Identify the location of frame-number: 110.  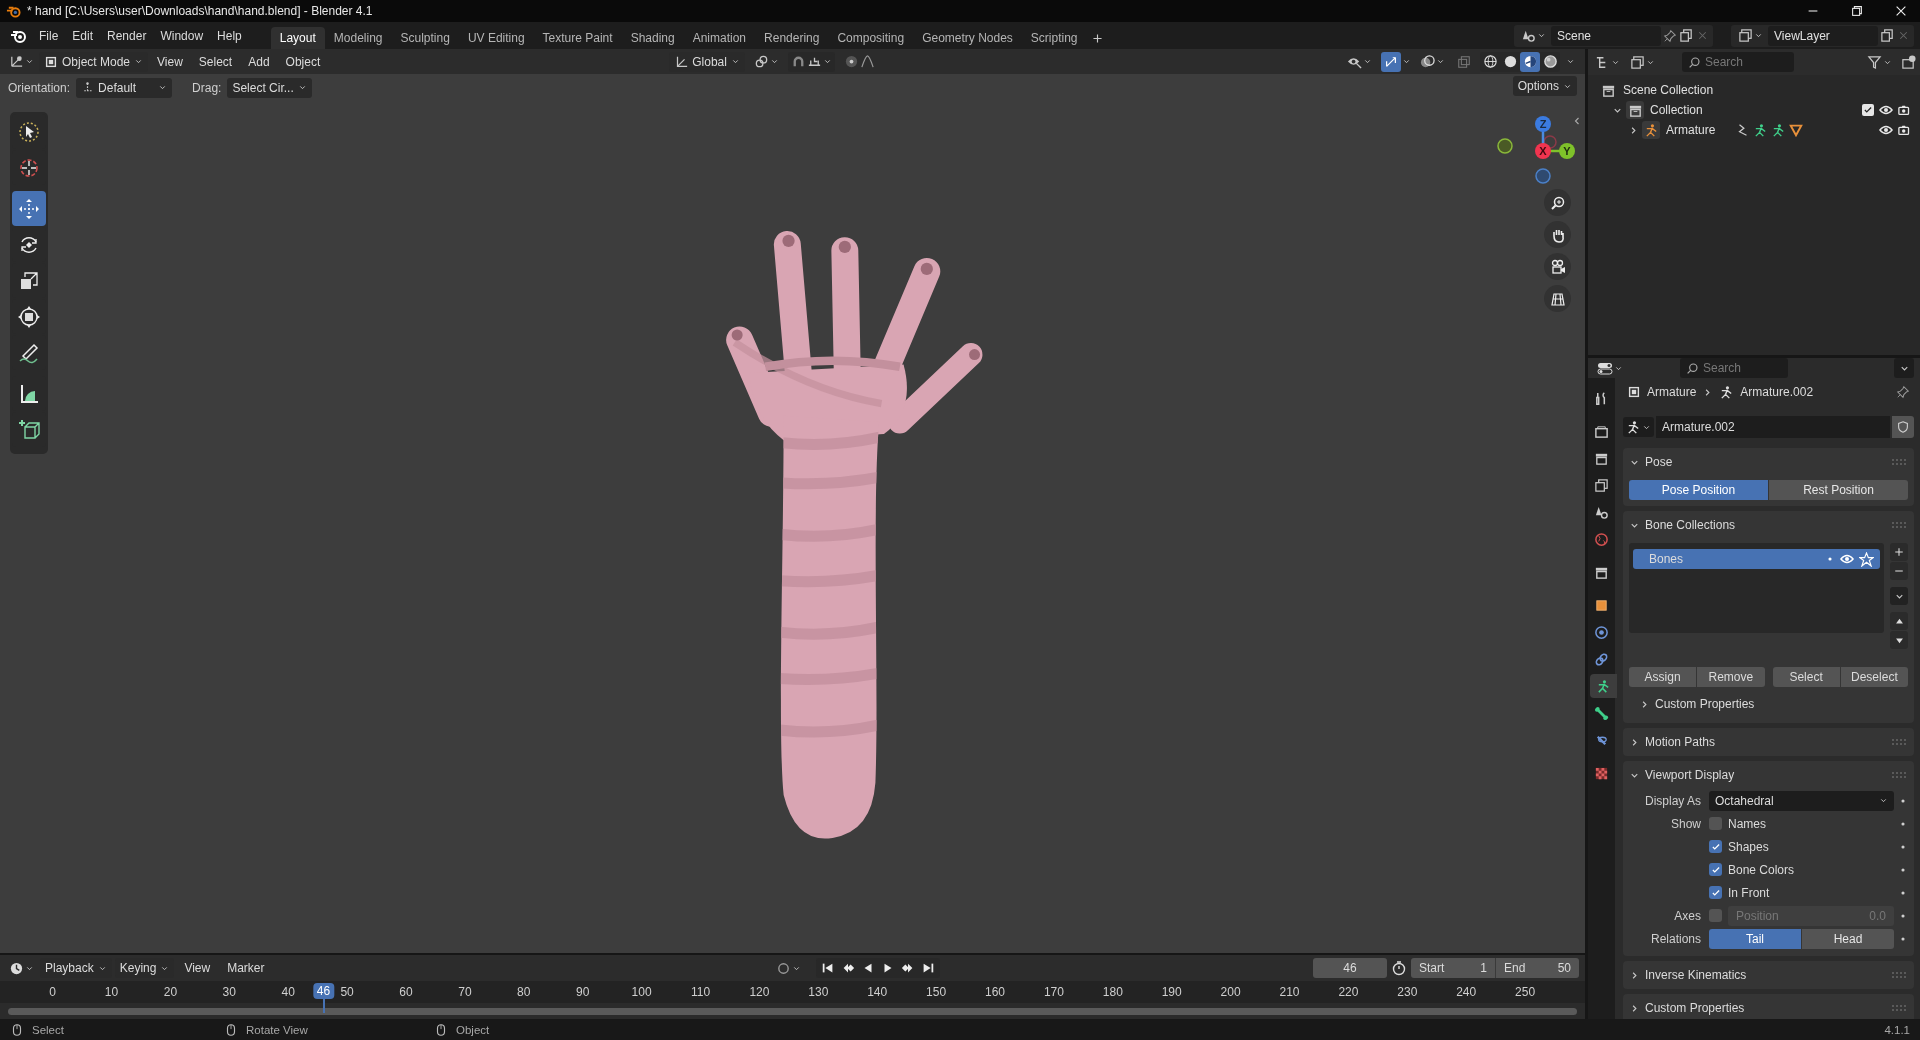
(700, 992).